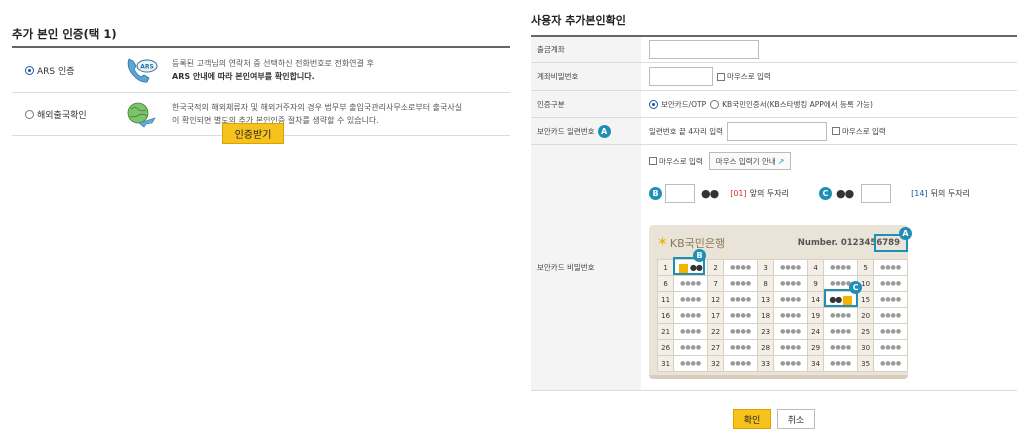 The height and width of the screenshot is (436, 1017). I want to click on security-card-otp-radio: 보안카드/OTP, so click(677, 104).